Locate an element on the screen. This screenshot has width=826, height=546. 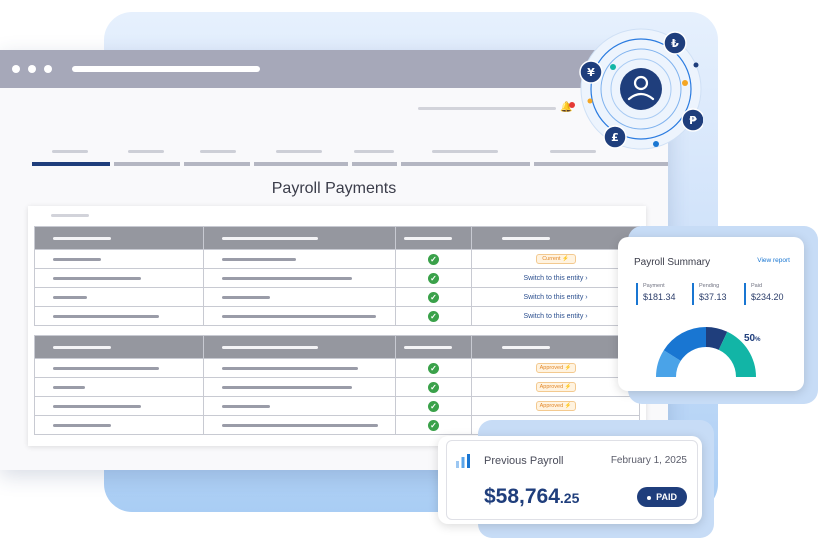
gauge-percent-sign: % is located at coordinates (758, 340).